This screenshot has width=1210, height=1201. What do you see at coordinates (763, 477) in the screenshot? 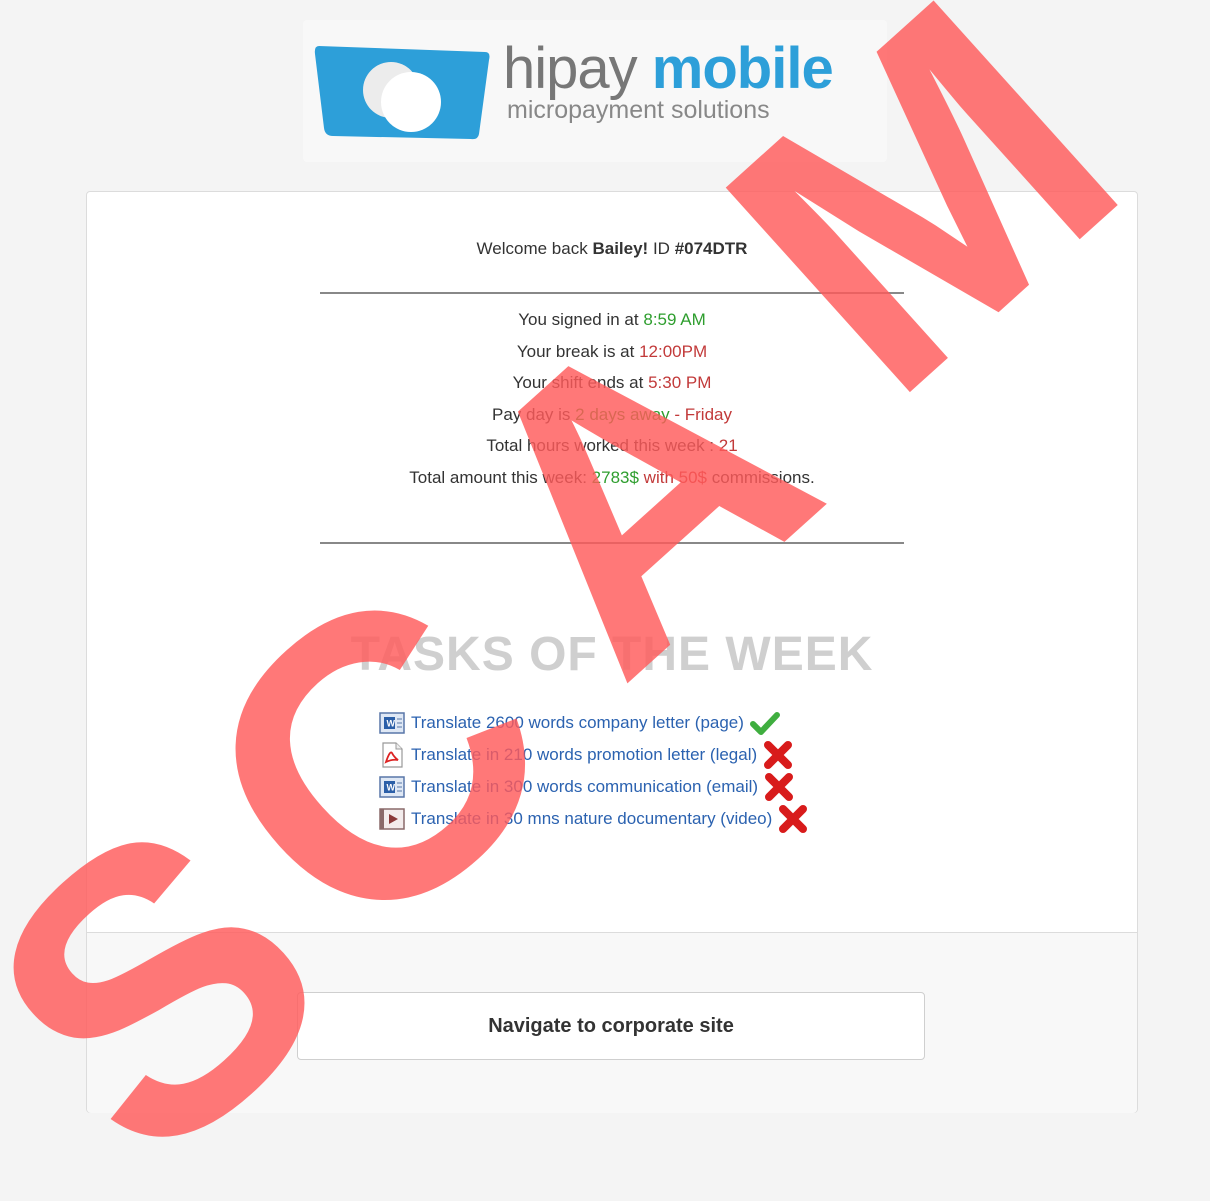
I see `commission-label: commissions.` at bounding box center [763, 477].